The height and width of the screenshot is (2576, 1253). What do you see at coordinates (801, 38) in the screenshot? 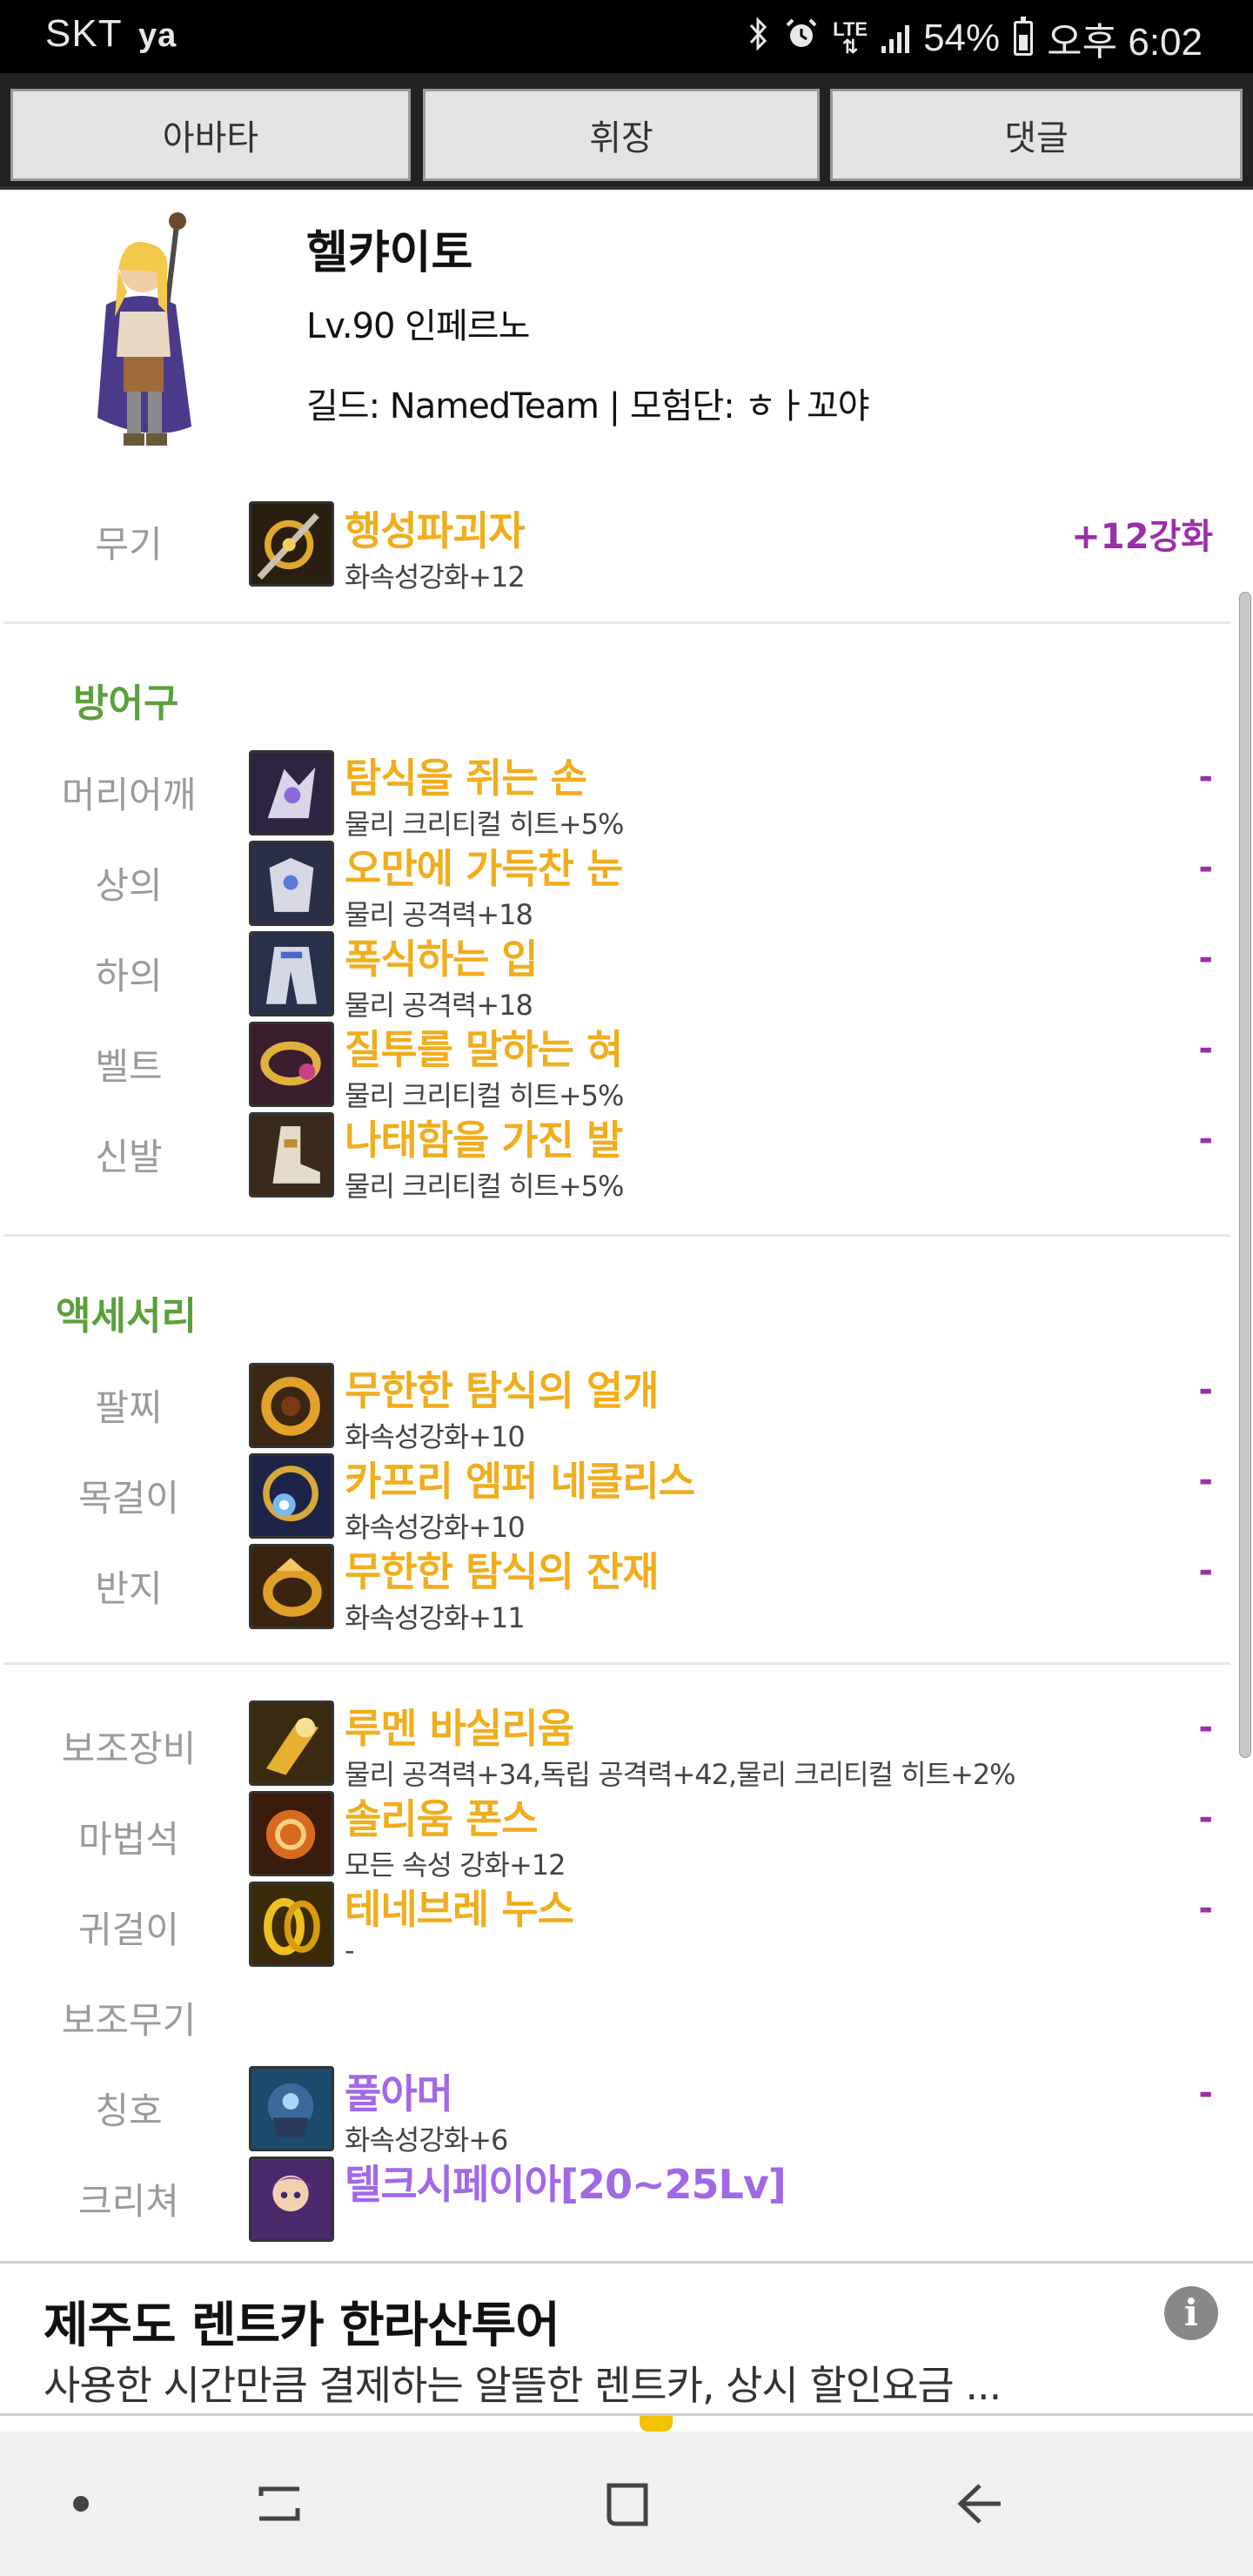
I see `alarm-icon` at bounding box center [801, 38].